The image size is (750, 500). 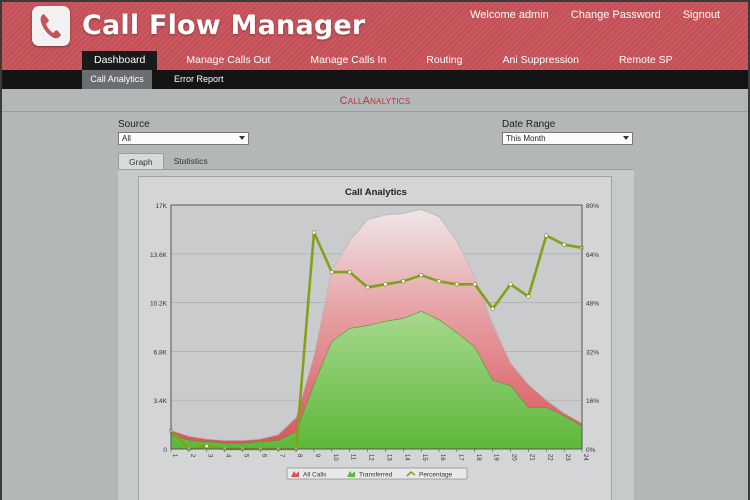 What do you see at coordinates (134, 124) in the screenshot?
I see `source-label: Source` at bounding box center [134, 124].